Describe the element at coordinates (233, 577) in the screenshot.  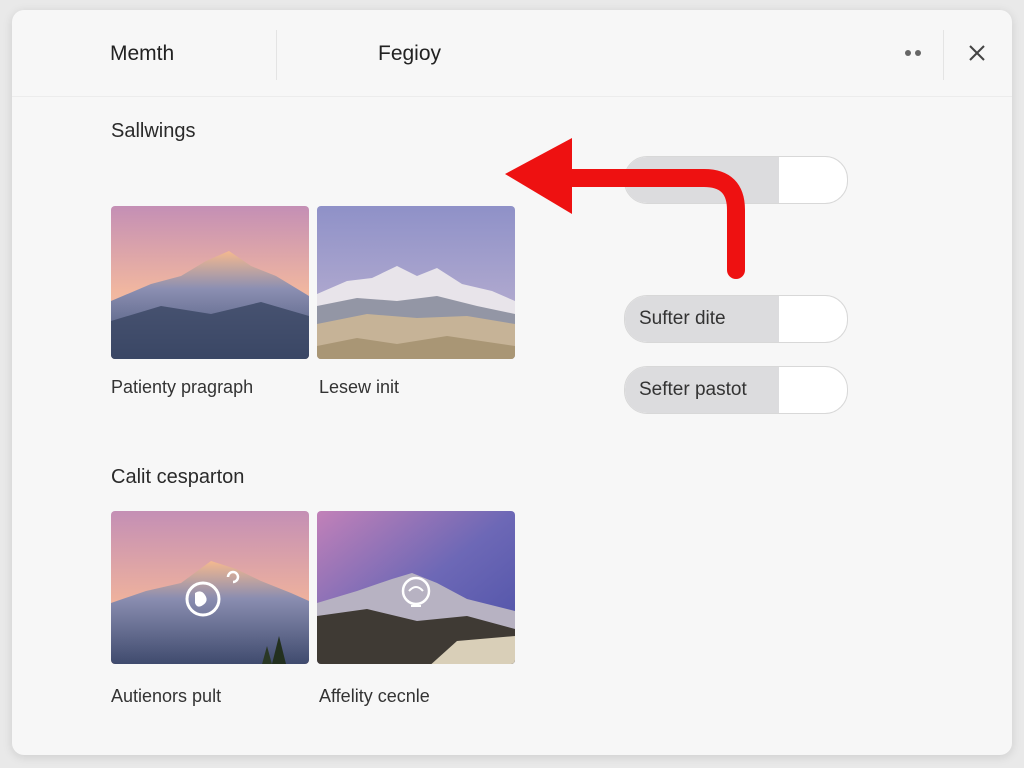
I see `refresh-icon` at that location.